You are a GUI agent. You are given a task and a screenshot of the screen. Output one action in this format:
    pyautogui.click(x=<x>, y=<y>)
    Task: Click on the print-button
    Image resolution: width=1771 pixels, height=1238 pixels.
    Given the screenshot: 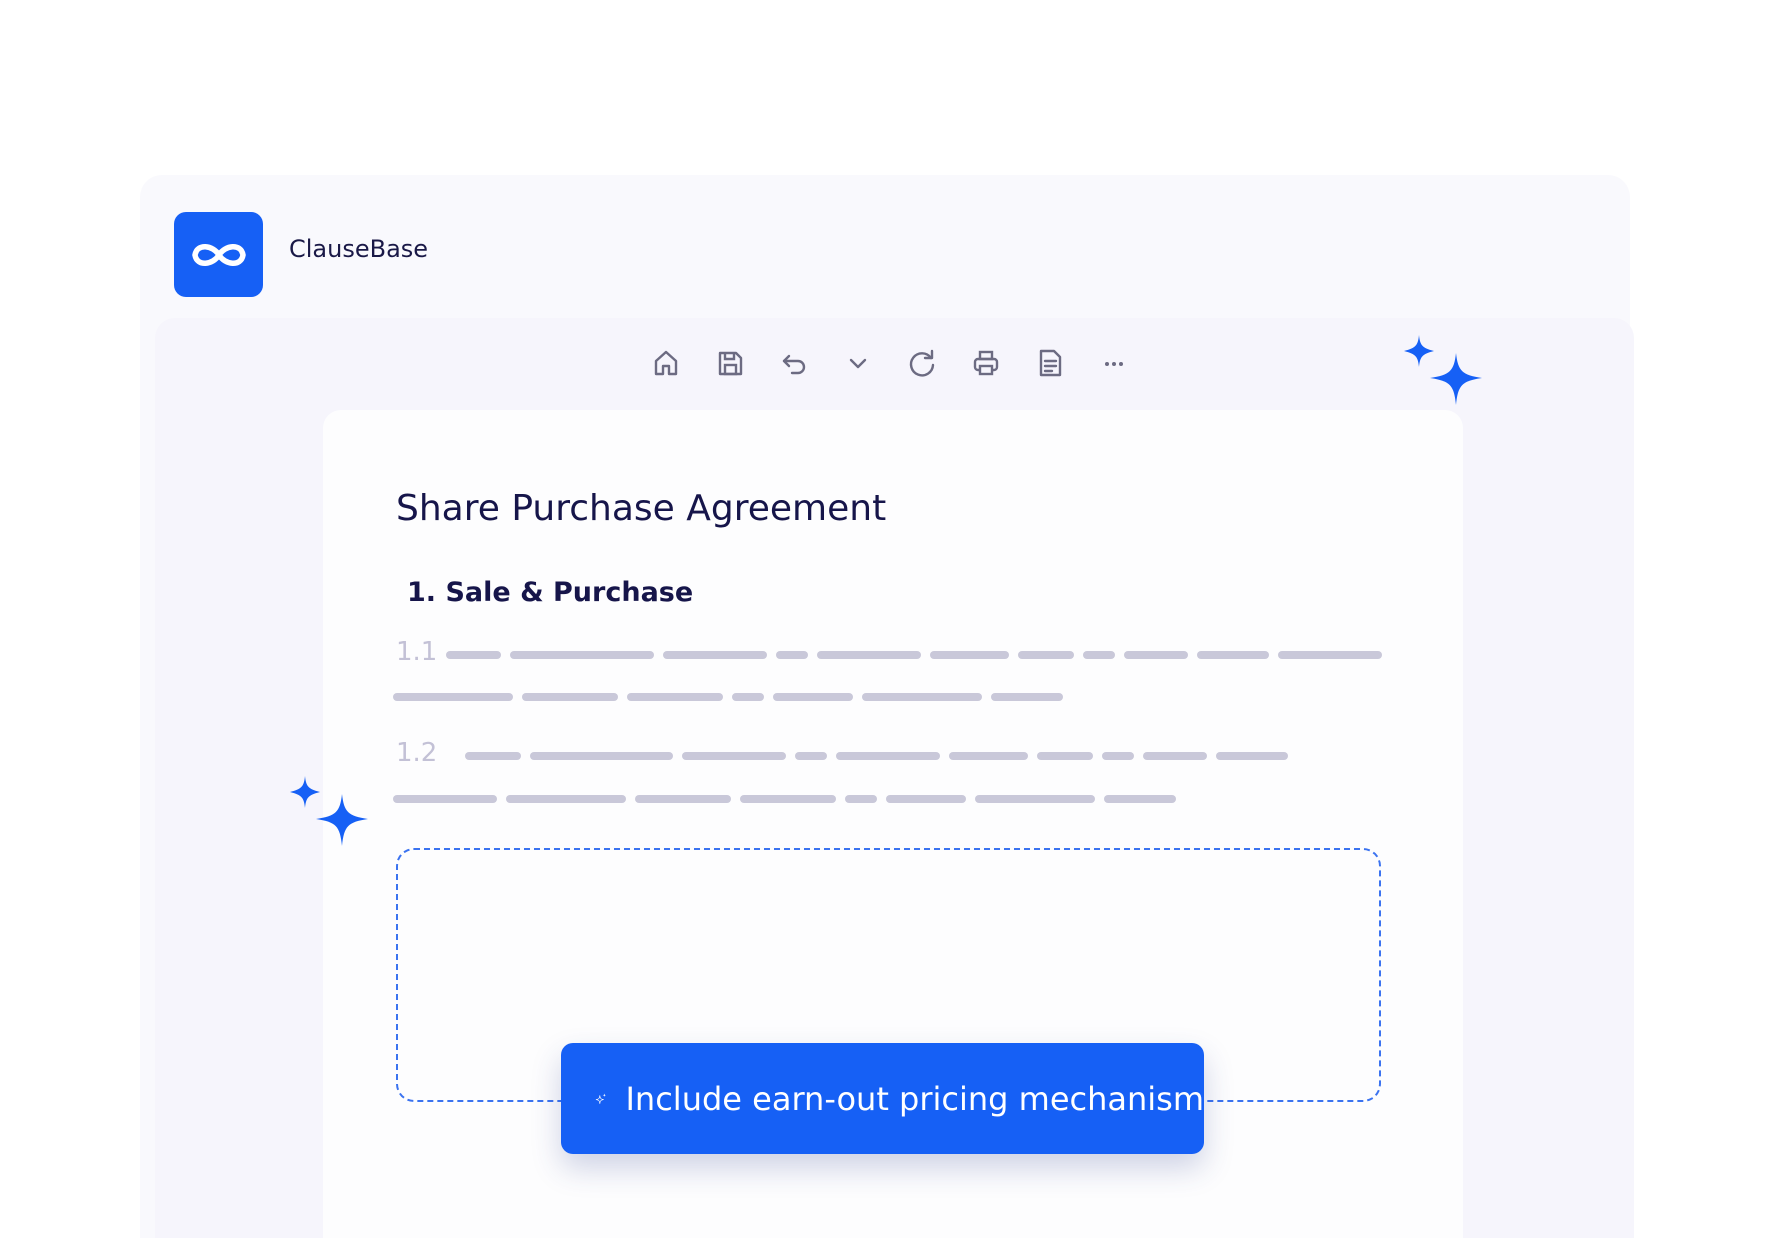 What is the action you would take?
    pyautogui.click(x=986, y=363)
    